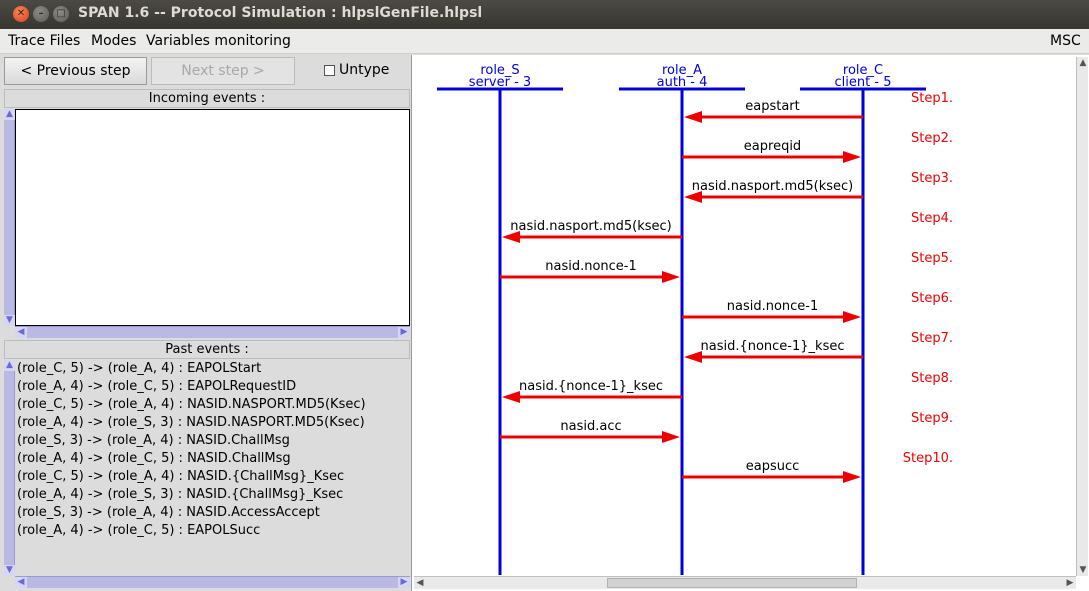  I want to click on message-label: eapreqid, so click(772, 146).